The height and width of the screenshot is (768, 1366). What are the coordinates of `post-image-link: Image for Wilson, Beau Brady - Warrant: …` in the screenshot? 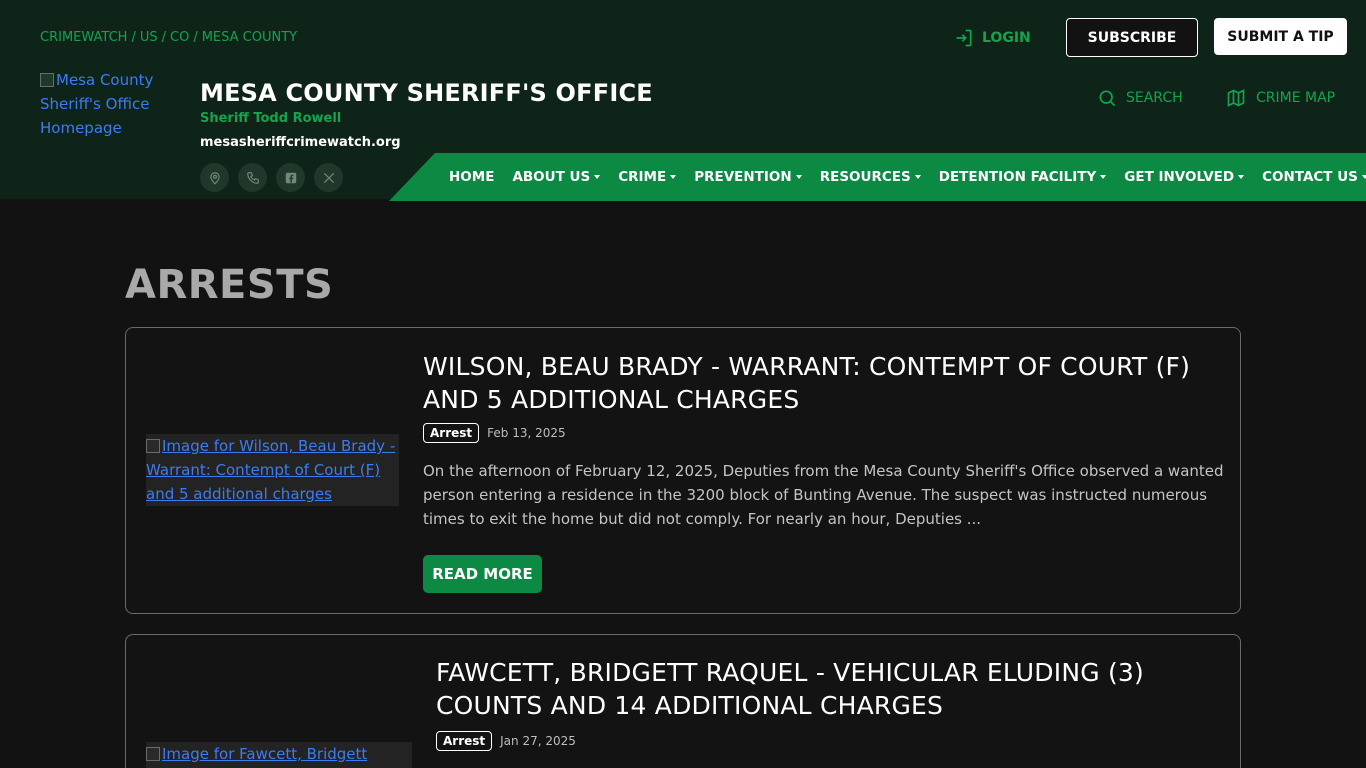 It's located at (272, 470).